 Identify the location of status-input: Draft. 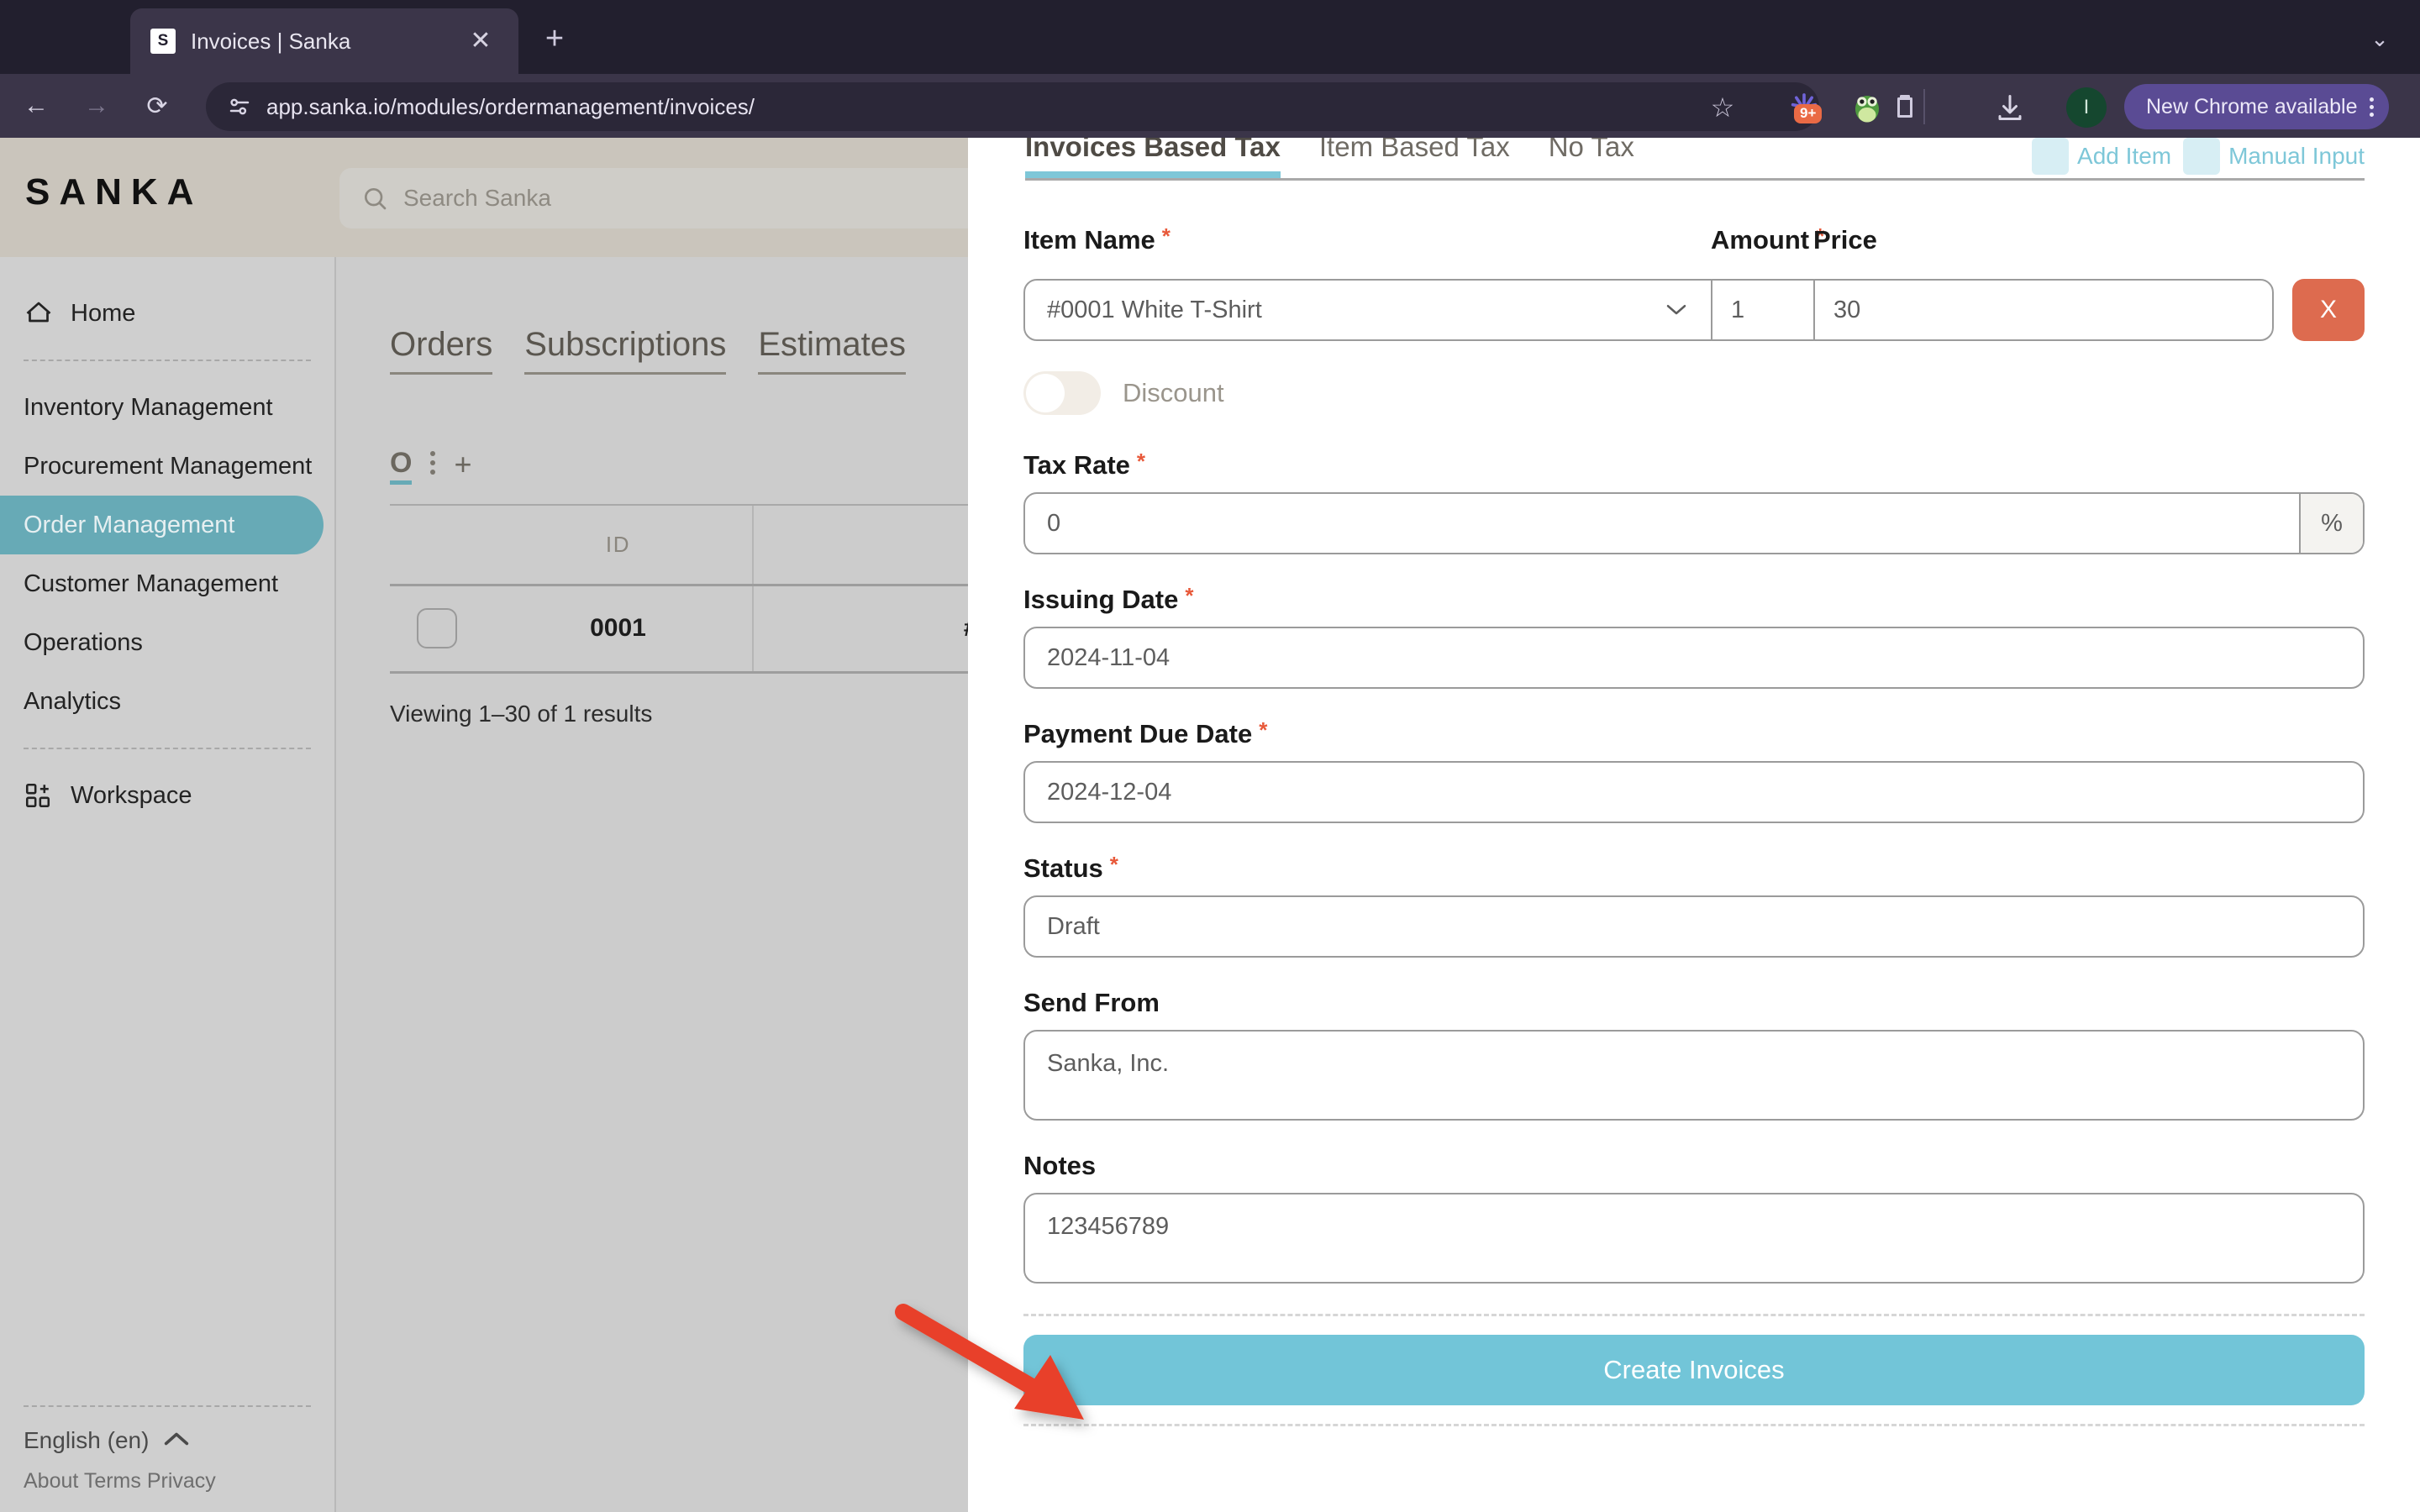
(1694, 926).